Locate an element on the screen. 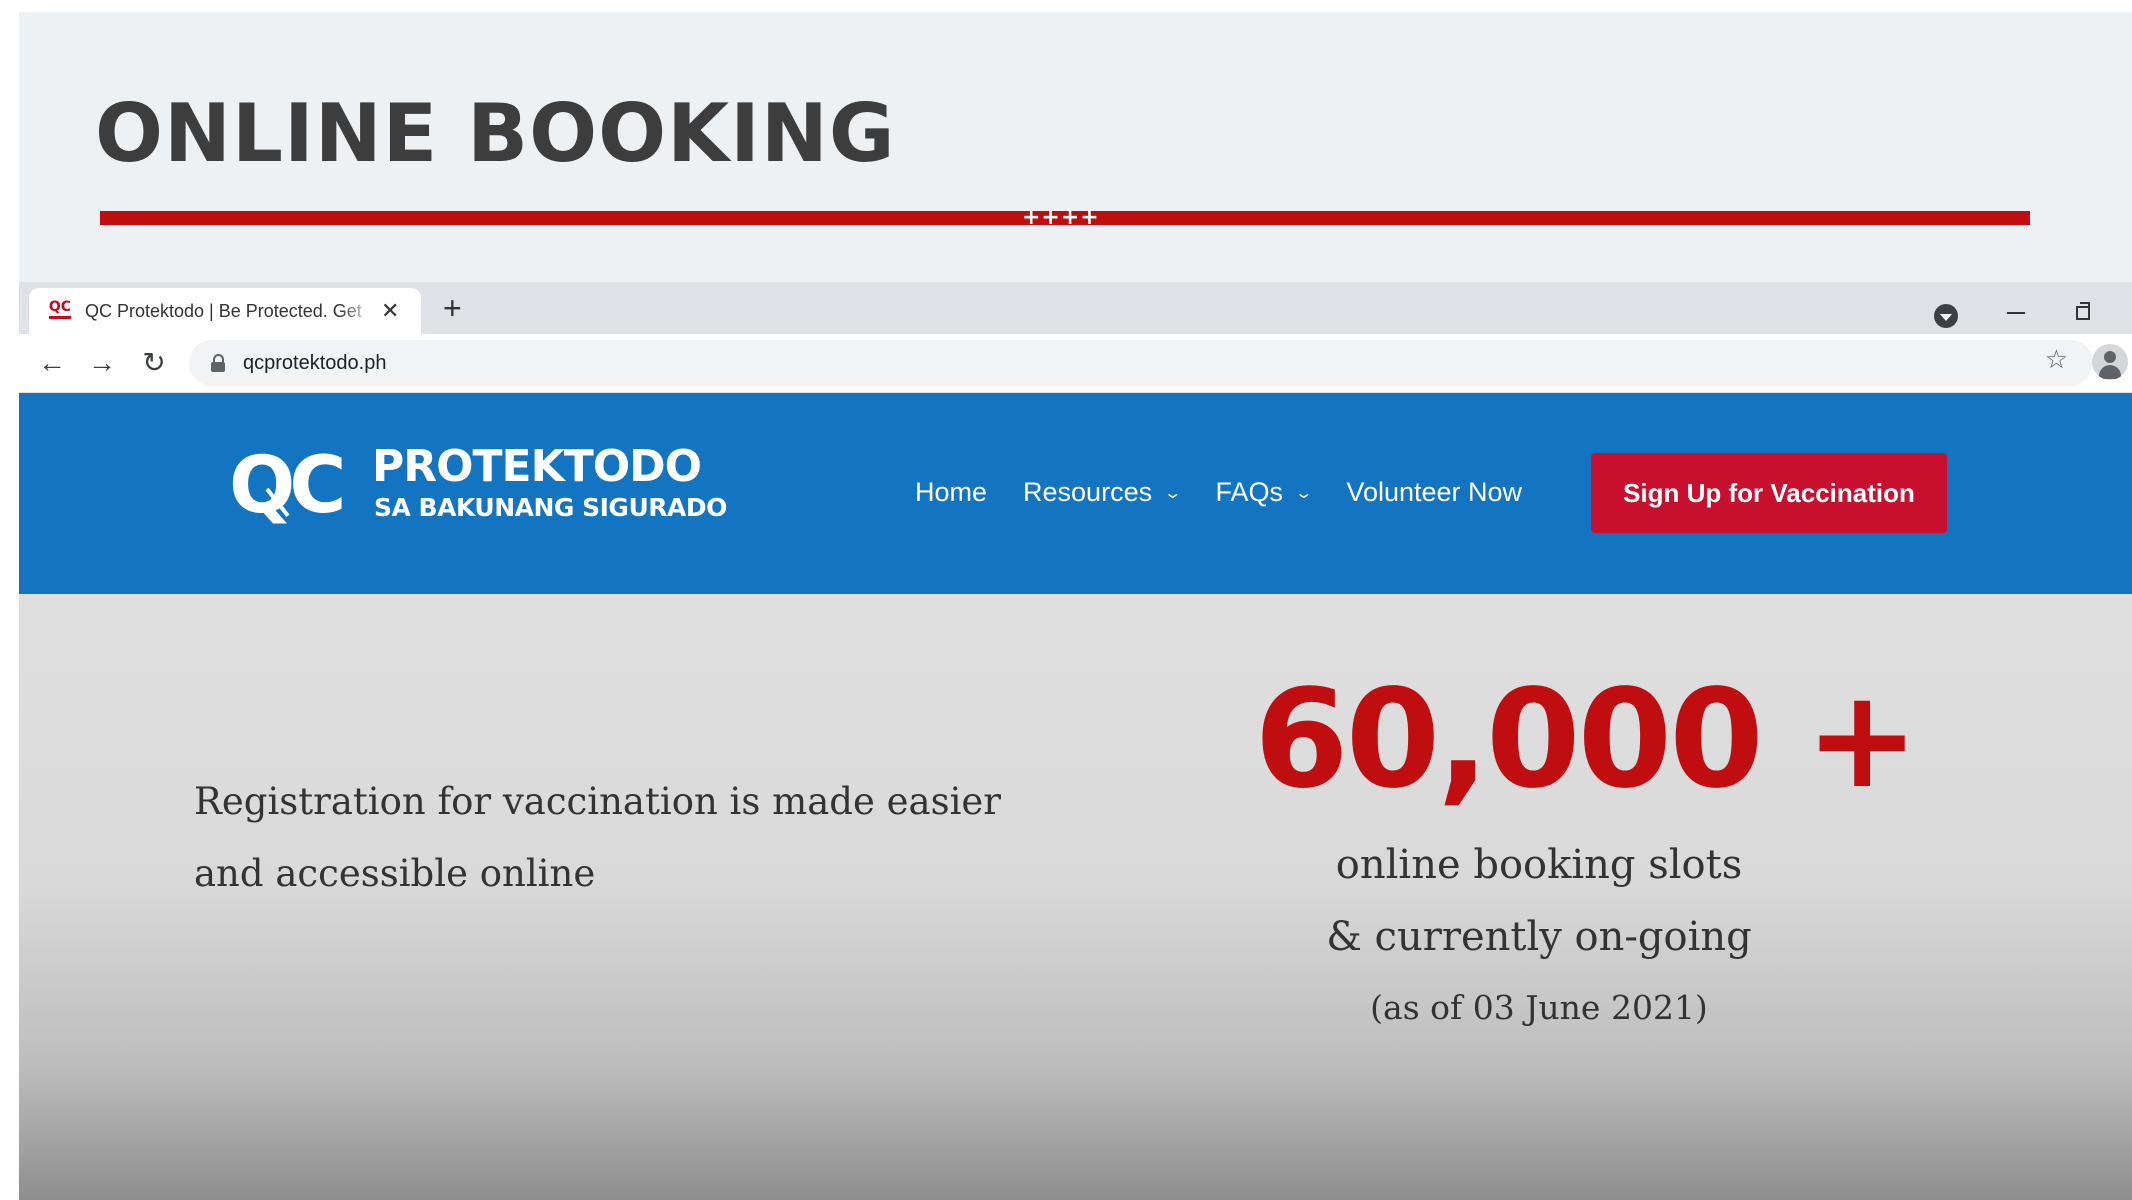 Image resolution: width=2132 pixels, height=1200 pixels. browser-toolbar: ← → ↻ qcprotektodo.ph ☆ is located at coordinates (1075, 363).